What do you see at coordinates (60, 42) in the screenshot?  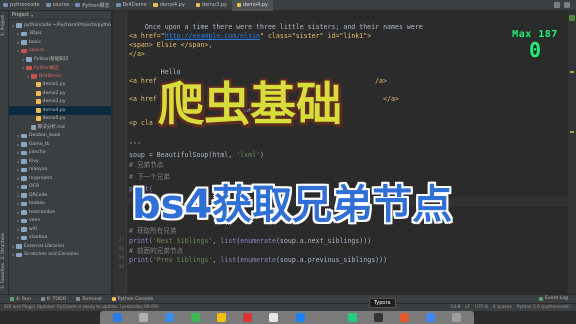 I see `tree-folder: ▸ basic` at bounding box center [60, 42].